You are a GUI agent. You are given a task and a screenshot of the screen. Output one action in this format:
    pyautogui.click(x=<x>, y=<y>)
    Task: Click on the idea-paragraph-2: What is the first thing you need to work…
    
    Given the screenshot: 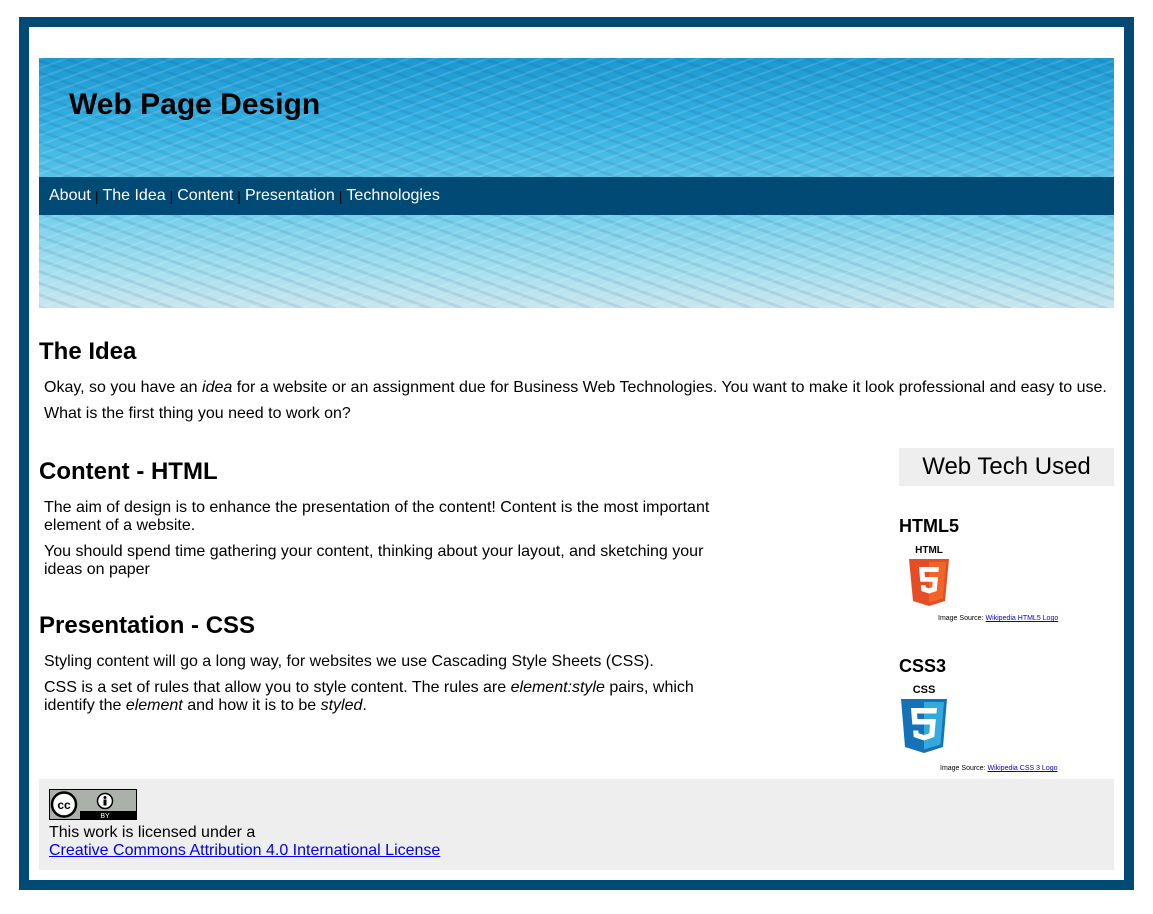 What is the action you would take?
    pyautogui.click(x=197, y=413)
    